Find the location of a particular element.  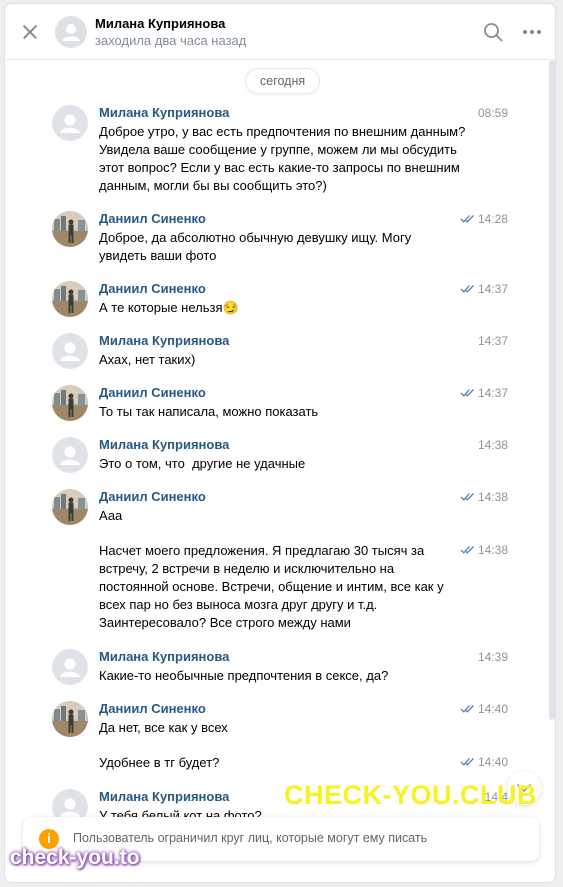

default-avatar-icon is located at coordinates (71, 32).